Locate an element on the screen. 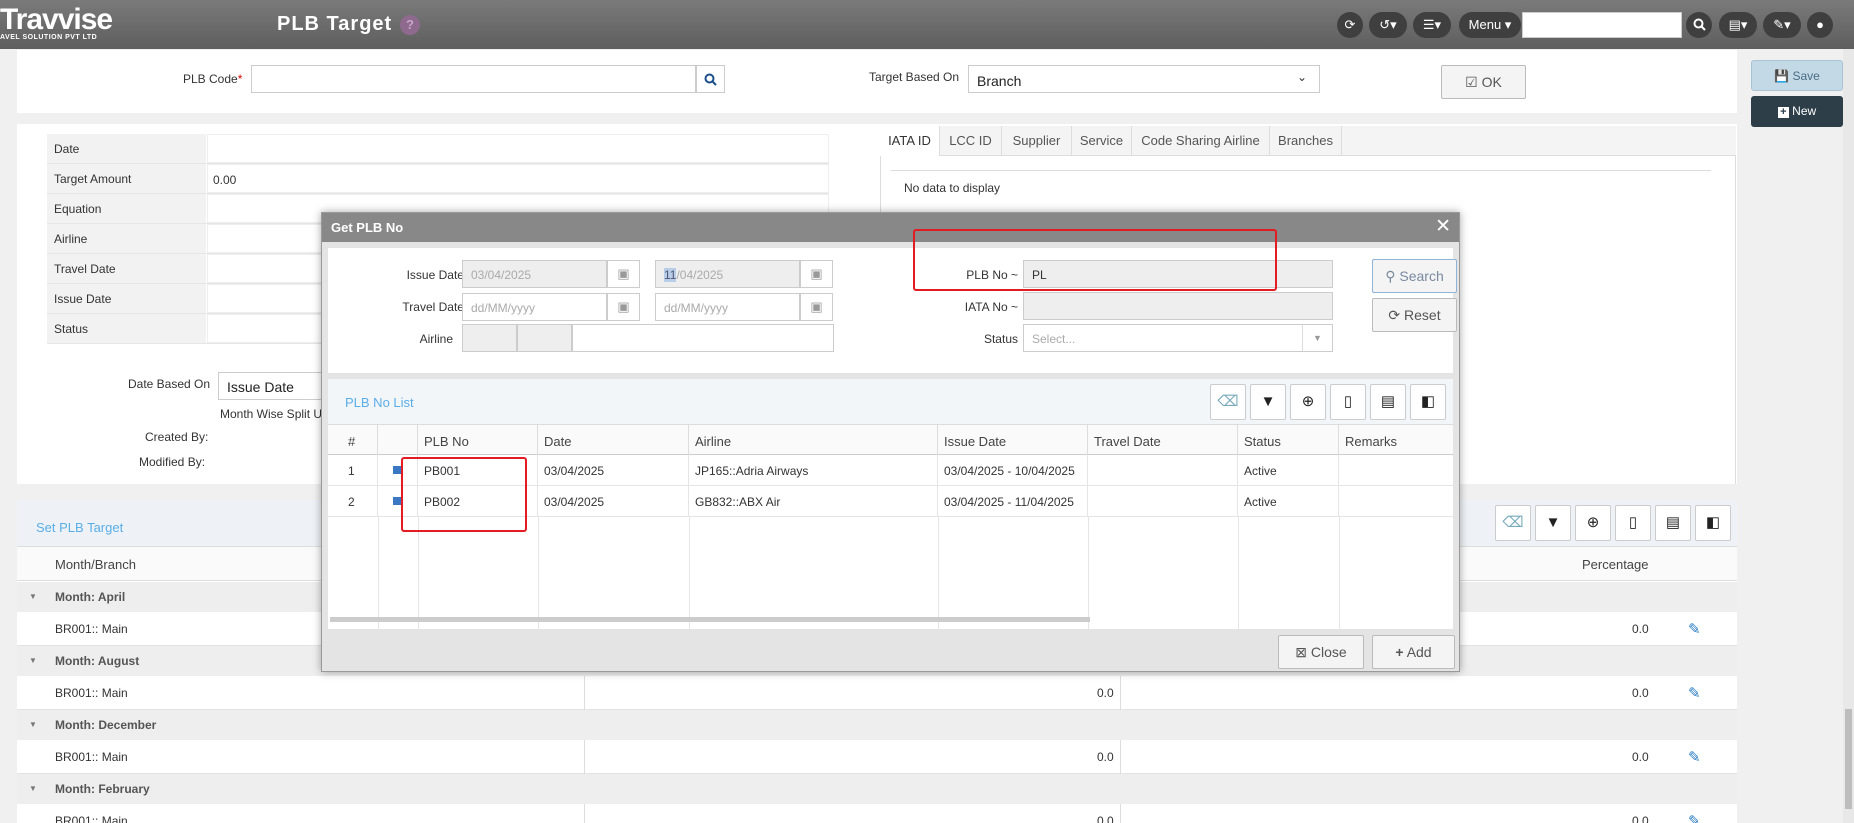 This screenshot has width=1854, height=823. page-scrollbar is located at coordinates (1848, 436).